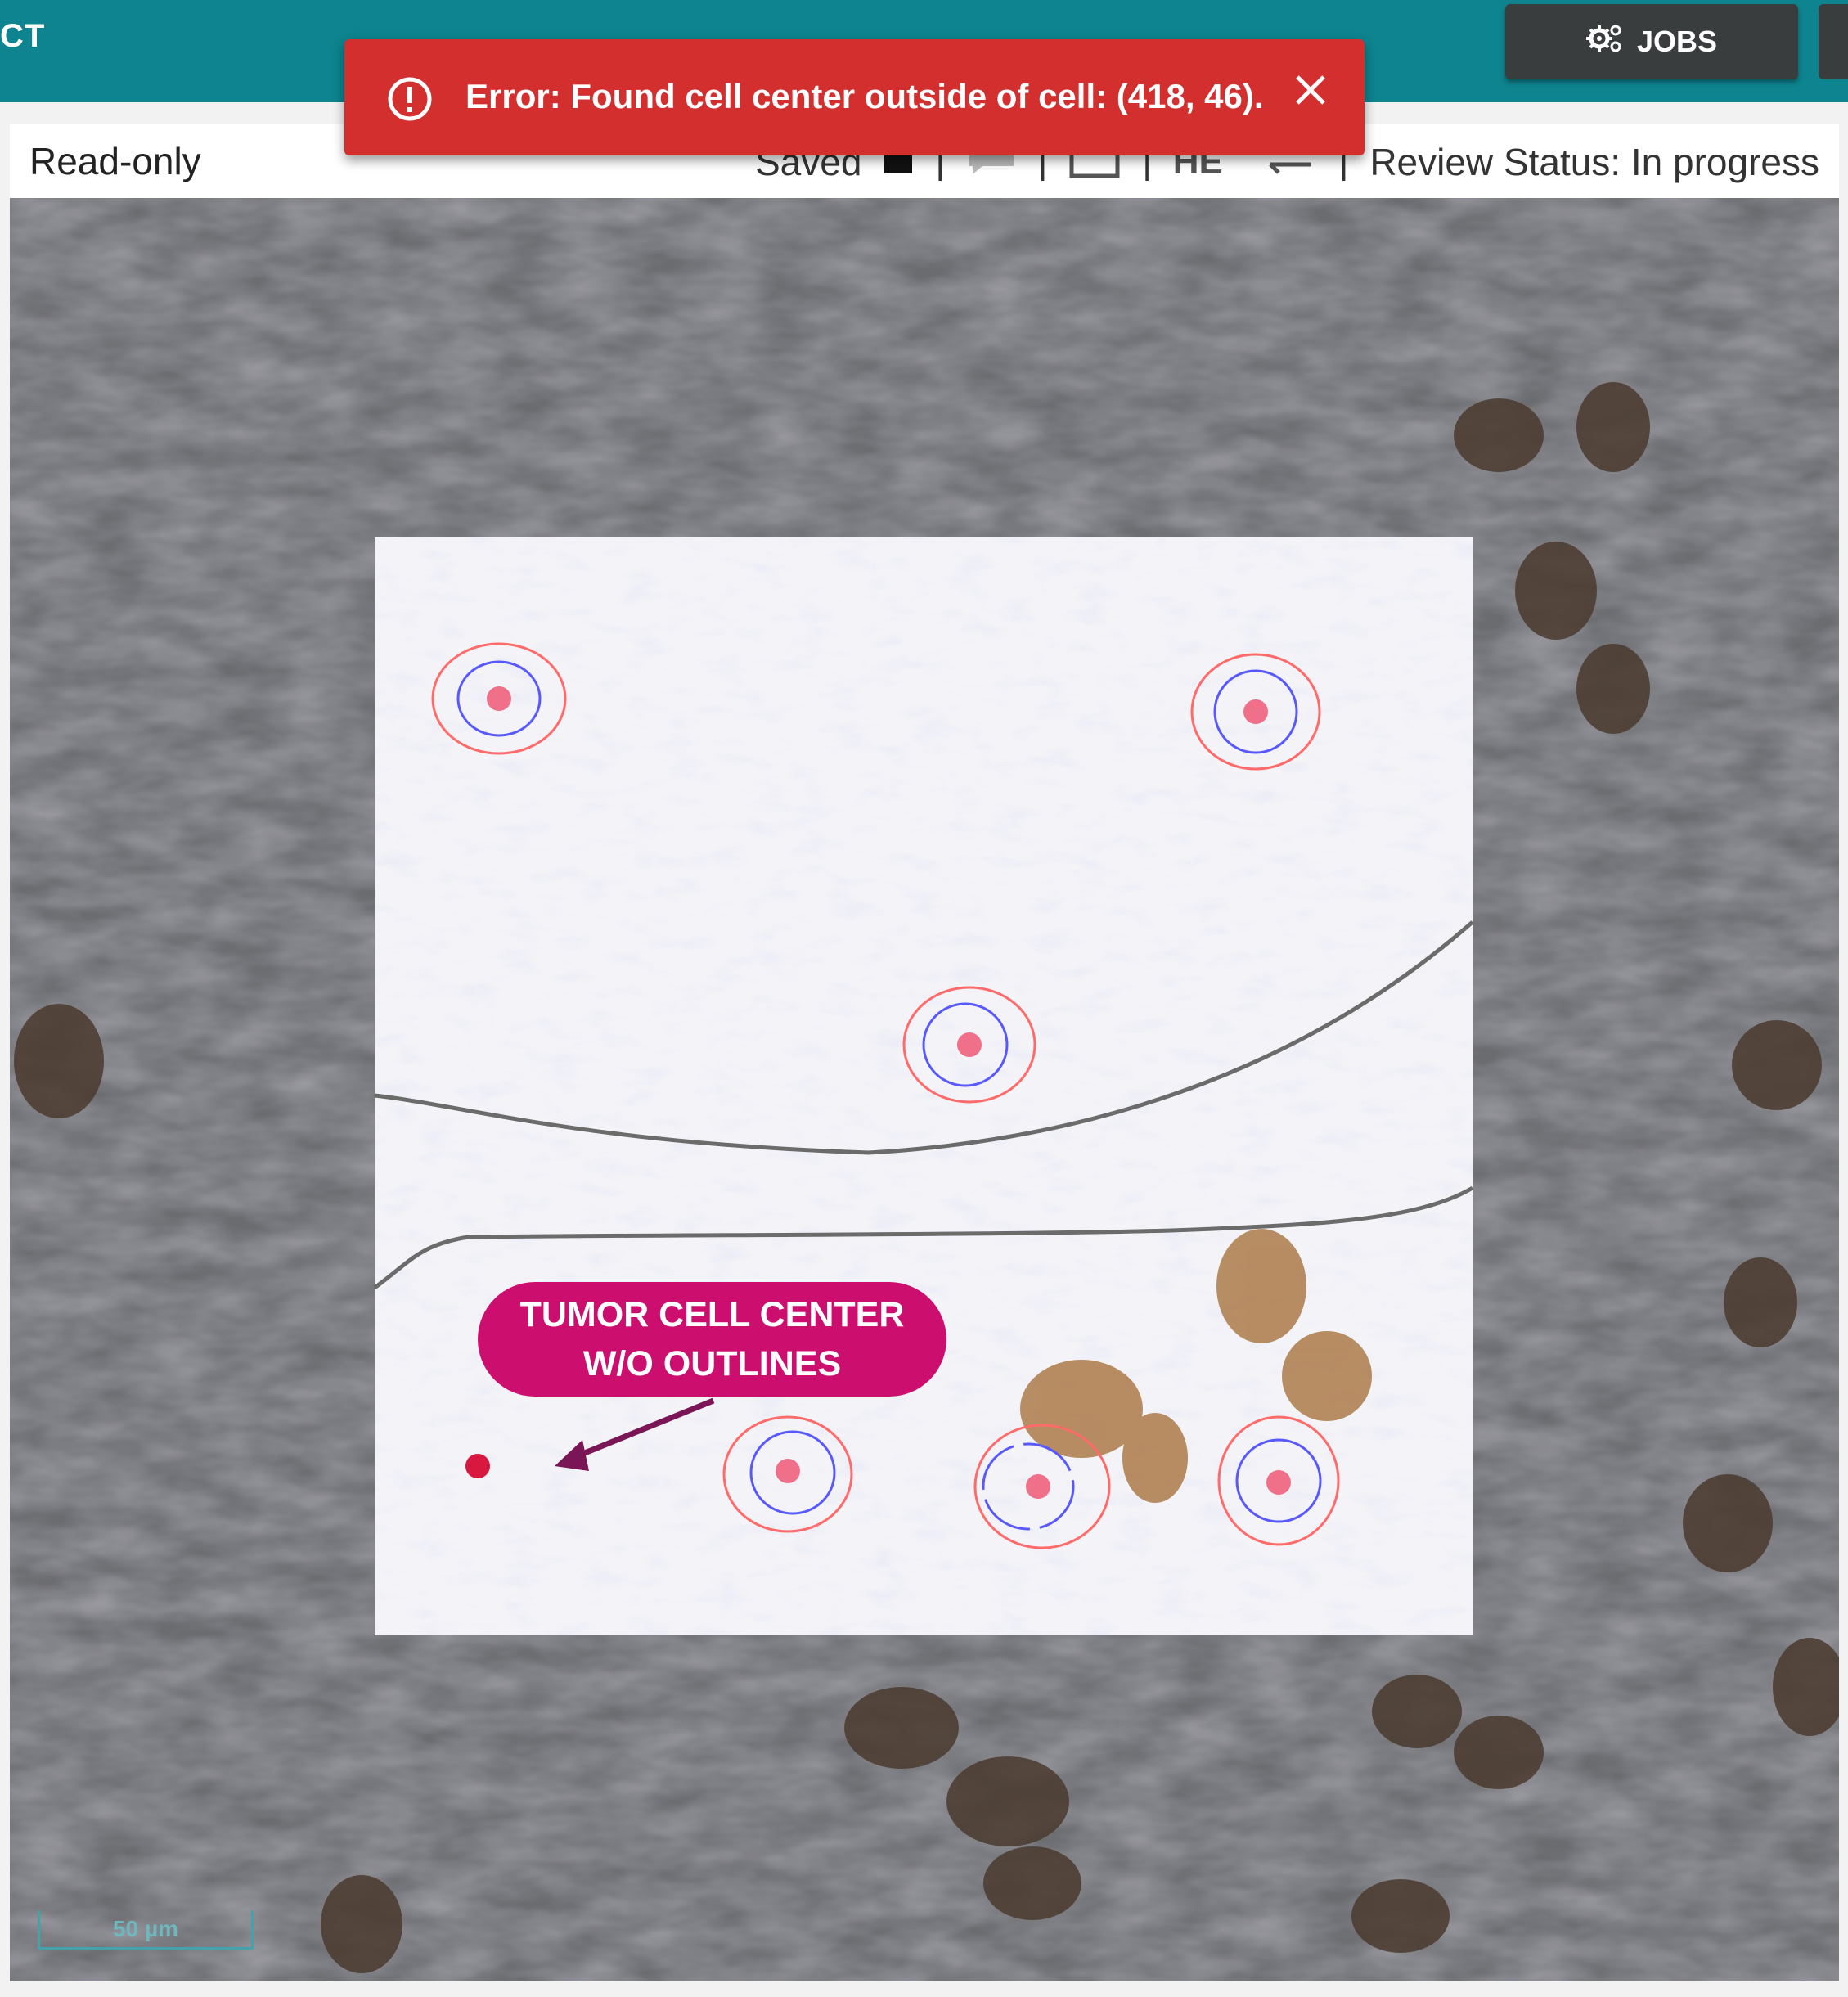 The image size is (1848, 1997). Describe the element at coordinates (1677, 41) in the screenshot. I see `jobs-label: JOBS` at that location.